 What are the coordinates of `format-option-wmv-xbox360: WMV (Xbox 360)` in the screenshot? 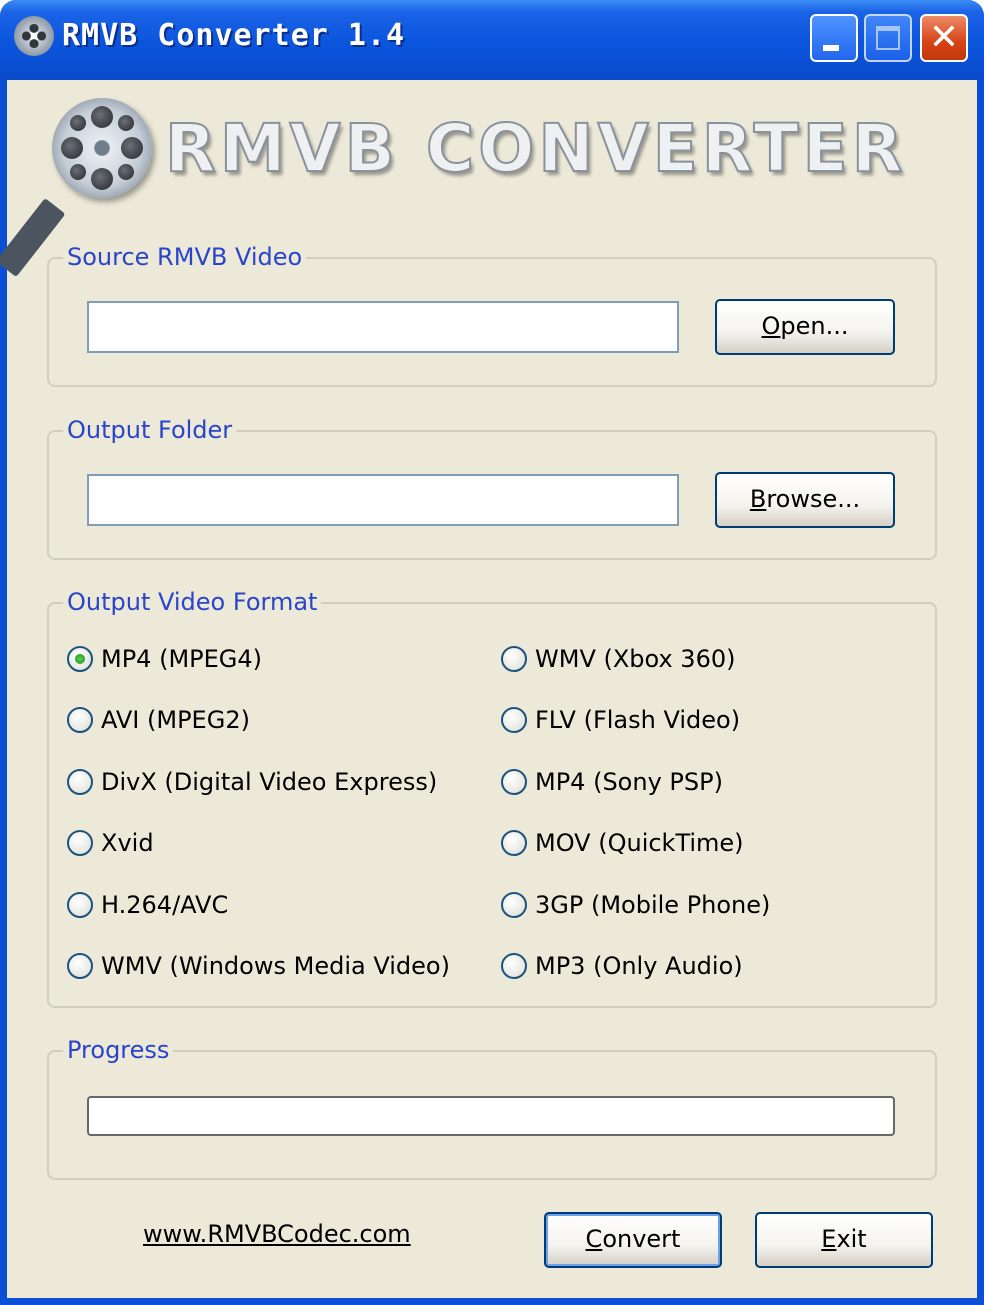 It's located at (618, 659).